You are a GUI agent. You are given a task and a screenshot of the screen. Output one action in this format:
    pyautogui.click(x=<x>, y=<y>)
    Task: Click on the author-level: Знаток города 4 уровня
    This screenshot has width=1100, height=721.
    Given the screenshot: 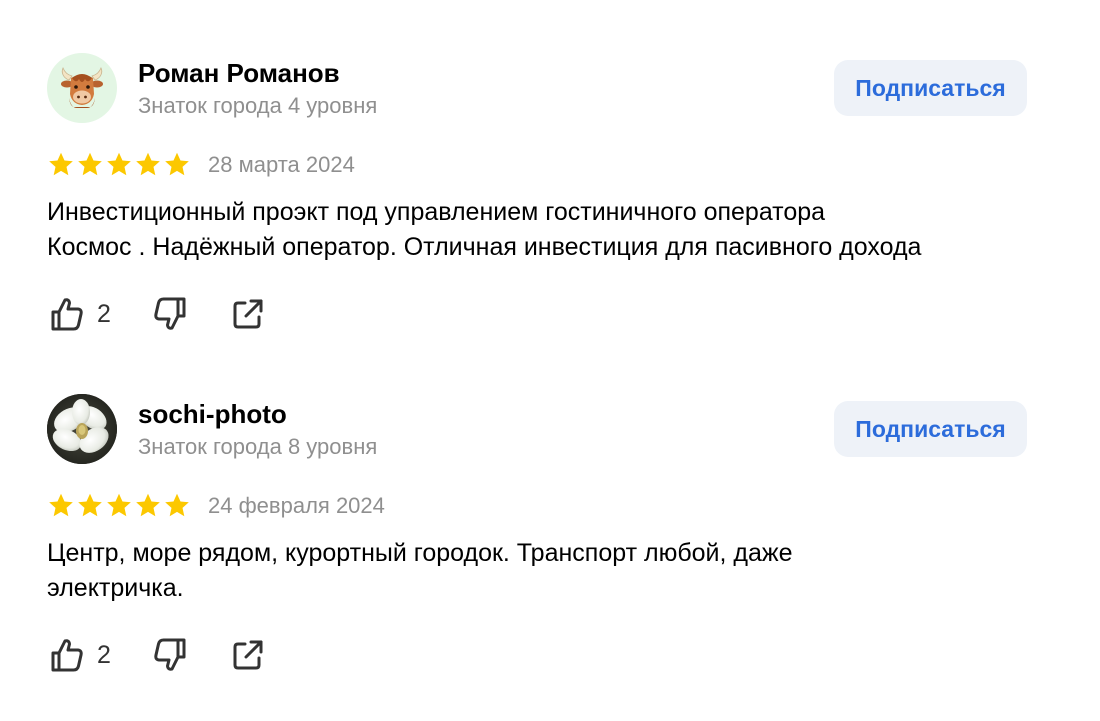 What is the action you would take?
    pyautogui.click(x=258, y=105)
    